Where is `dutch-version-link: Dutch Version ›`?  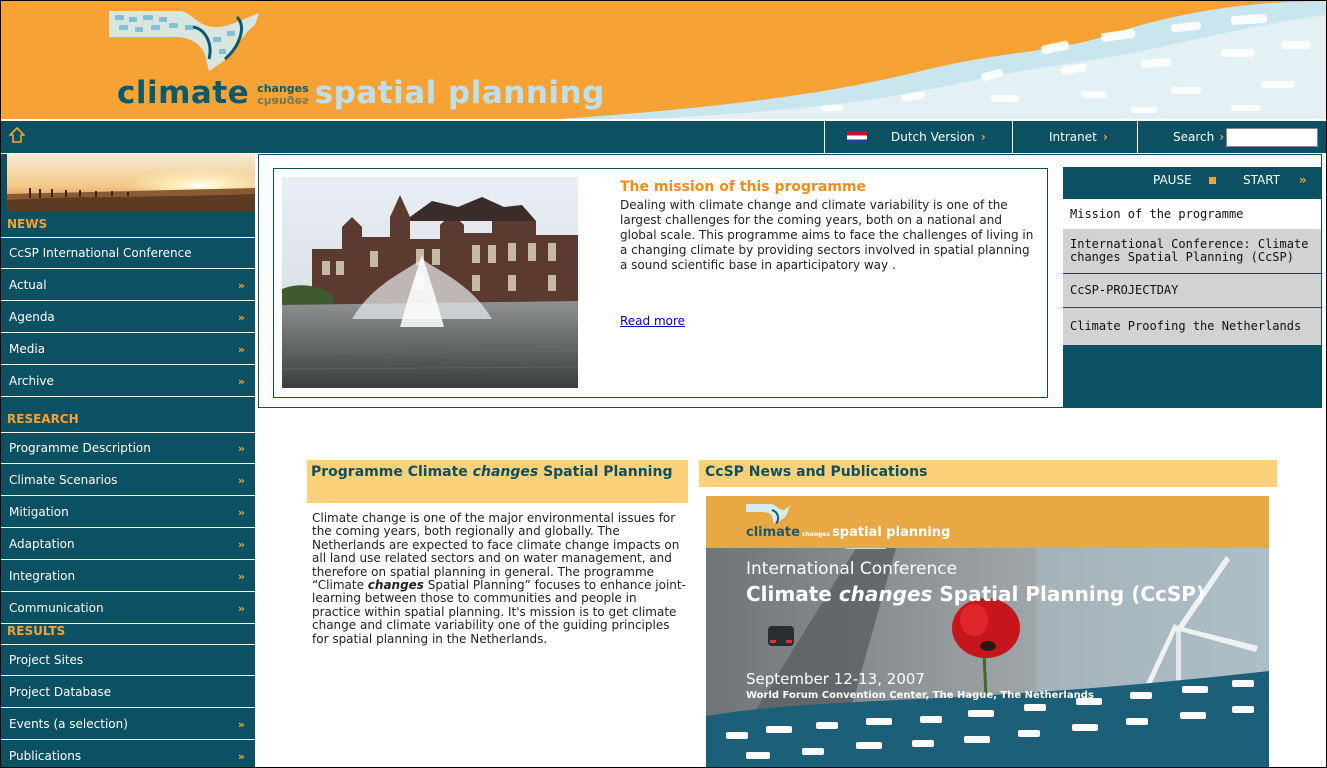
dutch-version-link: Dutch Version › is located at coordinates (918, 137).